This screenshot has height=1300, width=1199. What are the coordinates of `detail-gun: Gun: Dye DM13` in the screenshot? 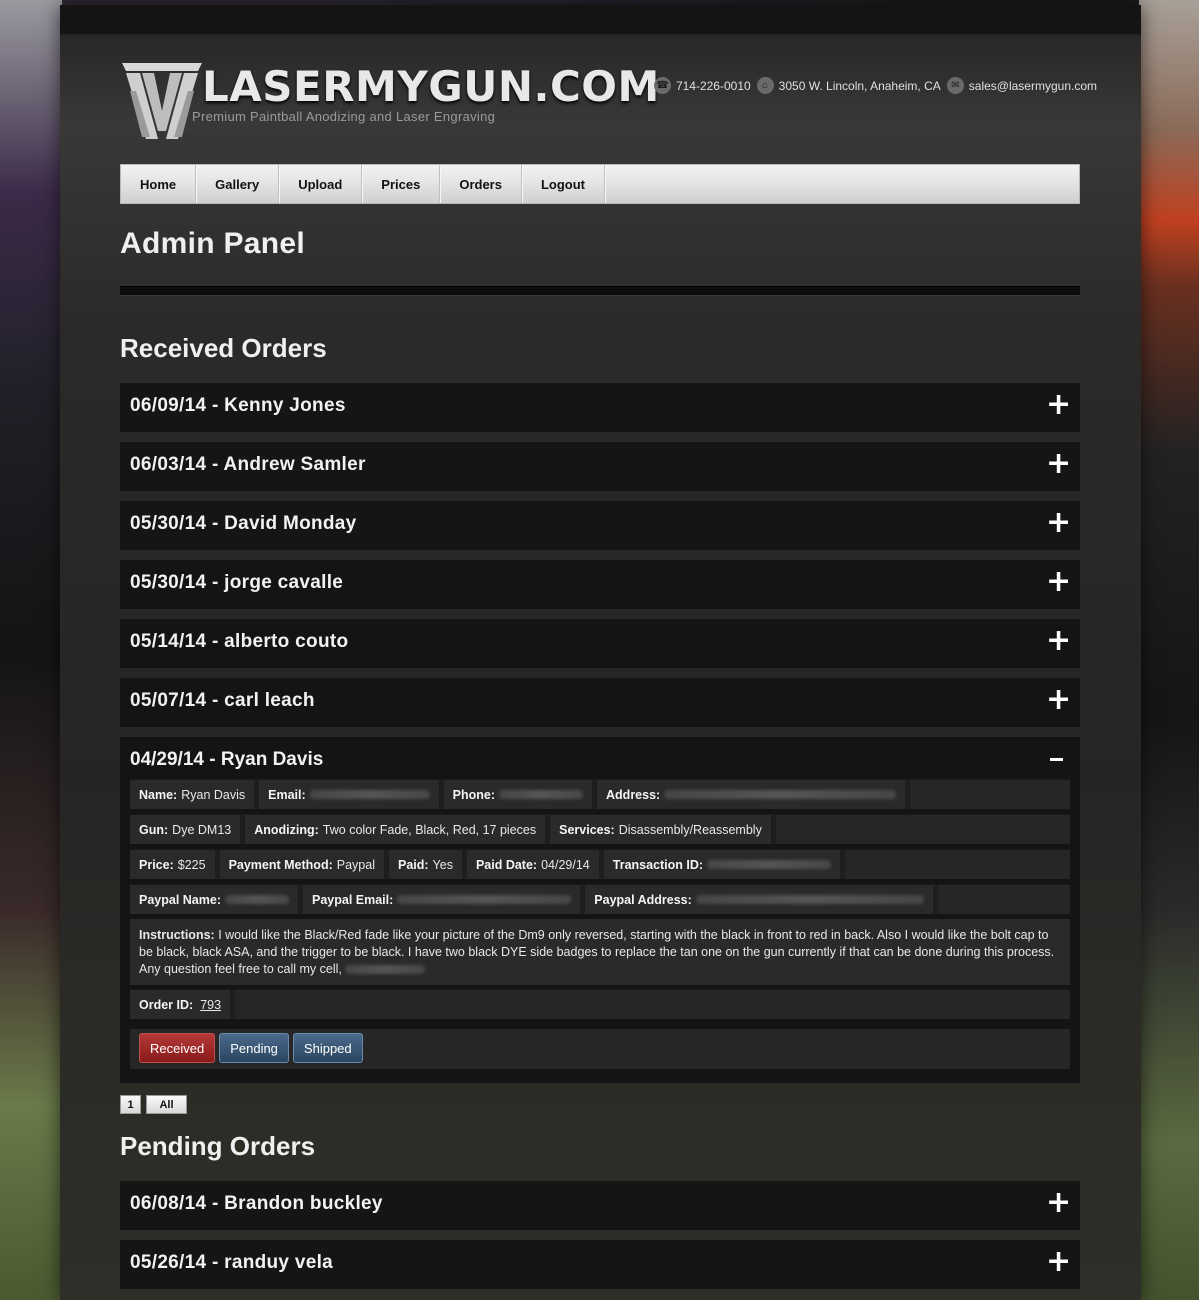 It's located at (188, 829).